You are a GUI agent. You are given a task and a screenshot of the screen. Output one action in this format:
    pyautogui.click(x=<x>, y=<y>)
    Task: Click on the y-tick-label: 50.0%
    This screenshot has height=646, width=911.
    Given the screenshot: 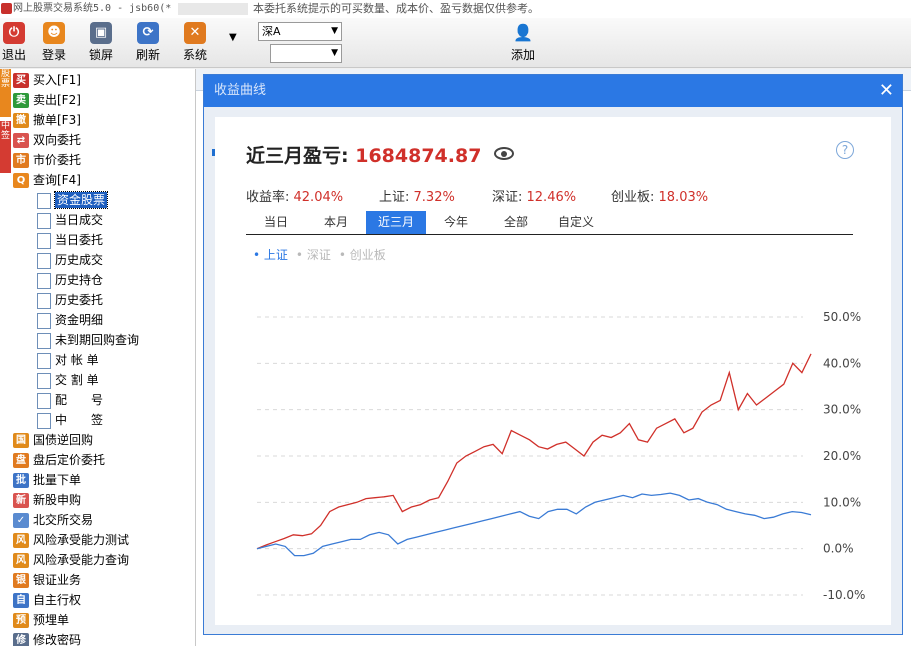 What is the action you would take?
    pyautogui.click(x=842, y=317)
    